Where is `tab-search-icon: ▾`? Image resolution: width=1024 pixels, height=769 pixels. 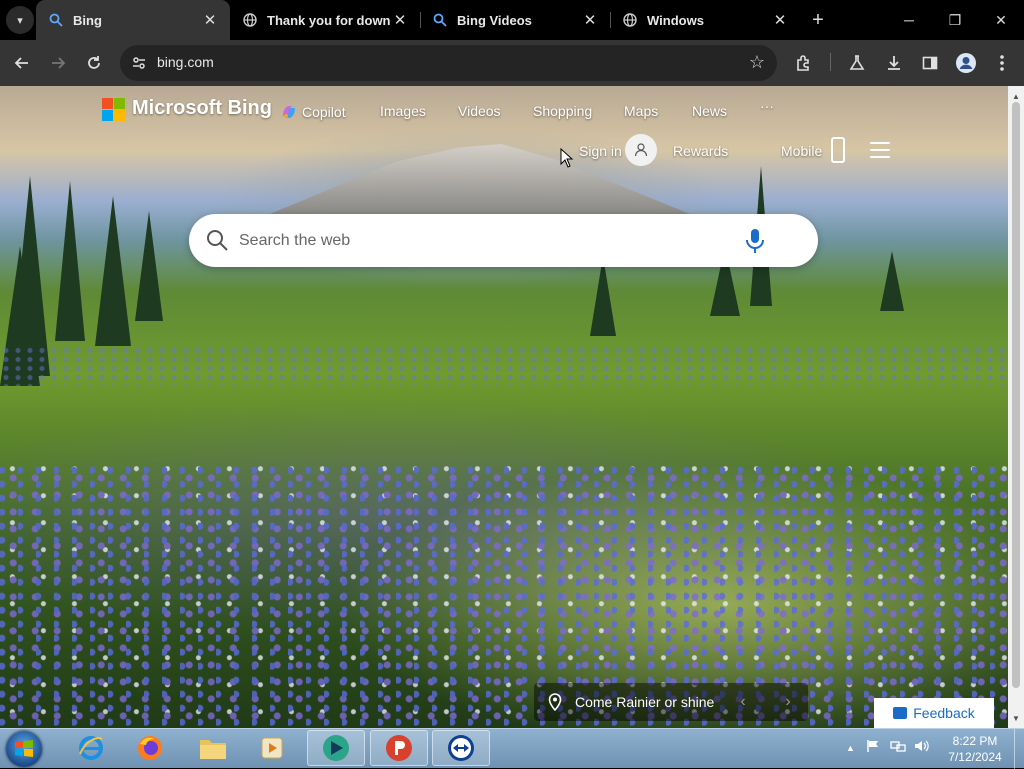 tab-search-icon: ▾ is located at coordinates (20, 20).